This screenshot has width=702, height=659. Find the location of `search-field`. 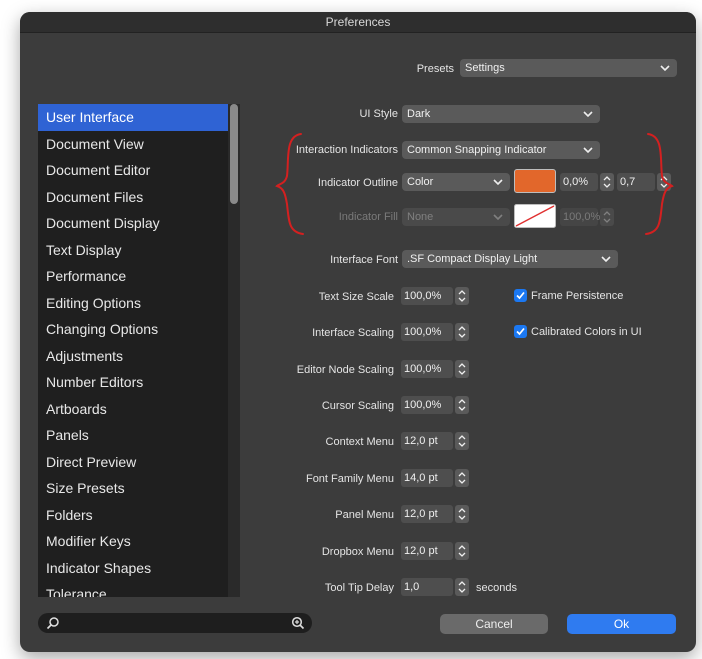

search-field is located at coordinates (175, 623).